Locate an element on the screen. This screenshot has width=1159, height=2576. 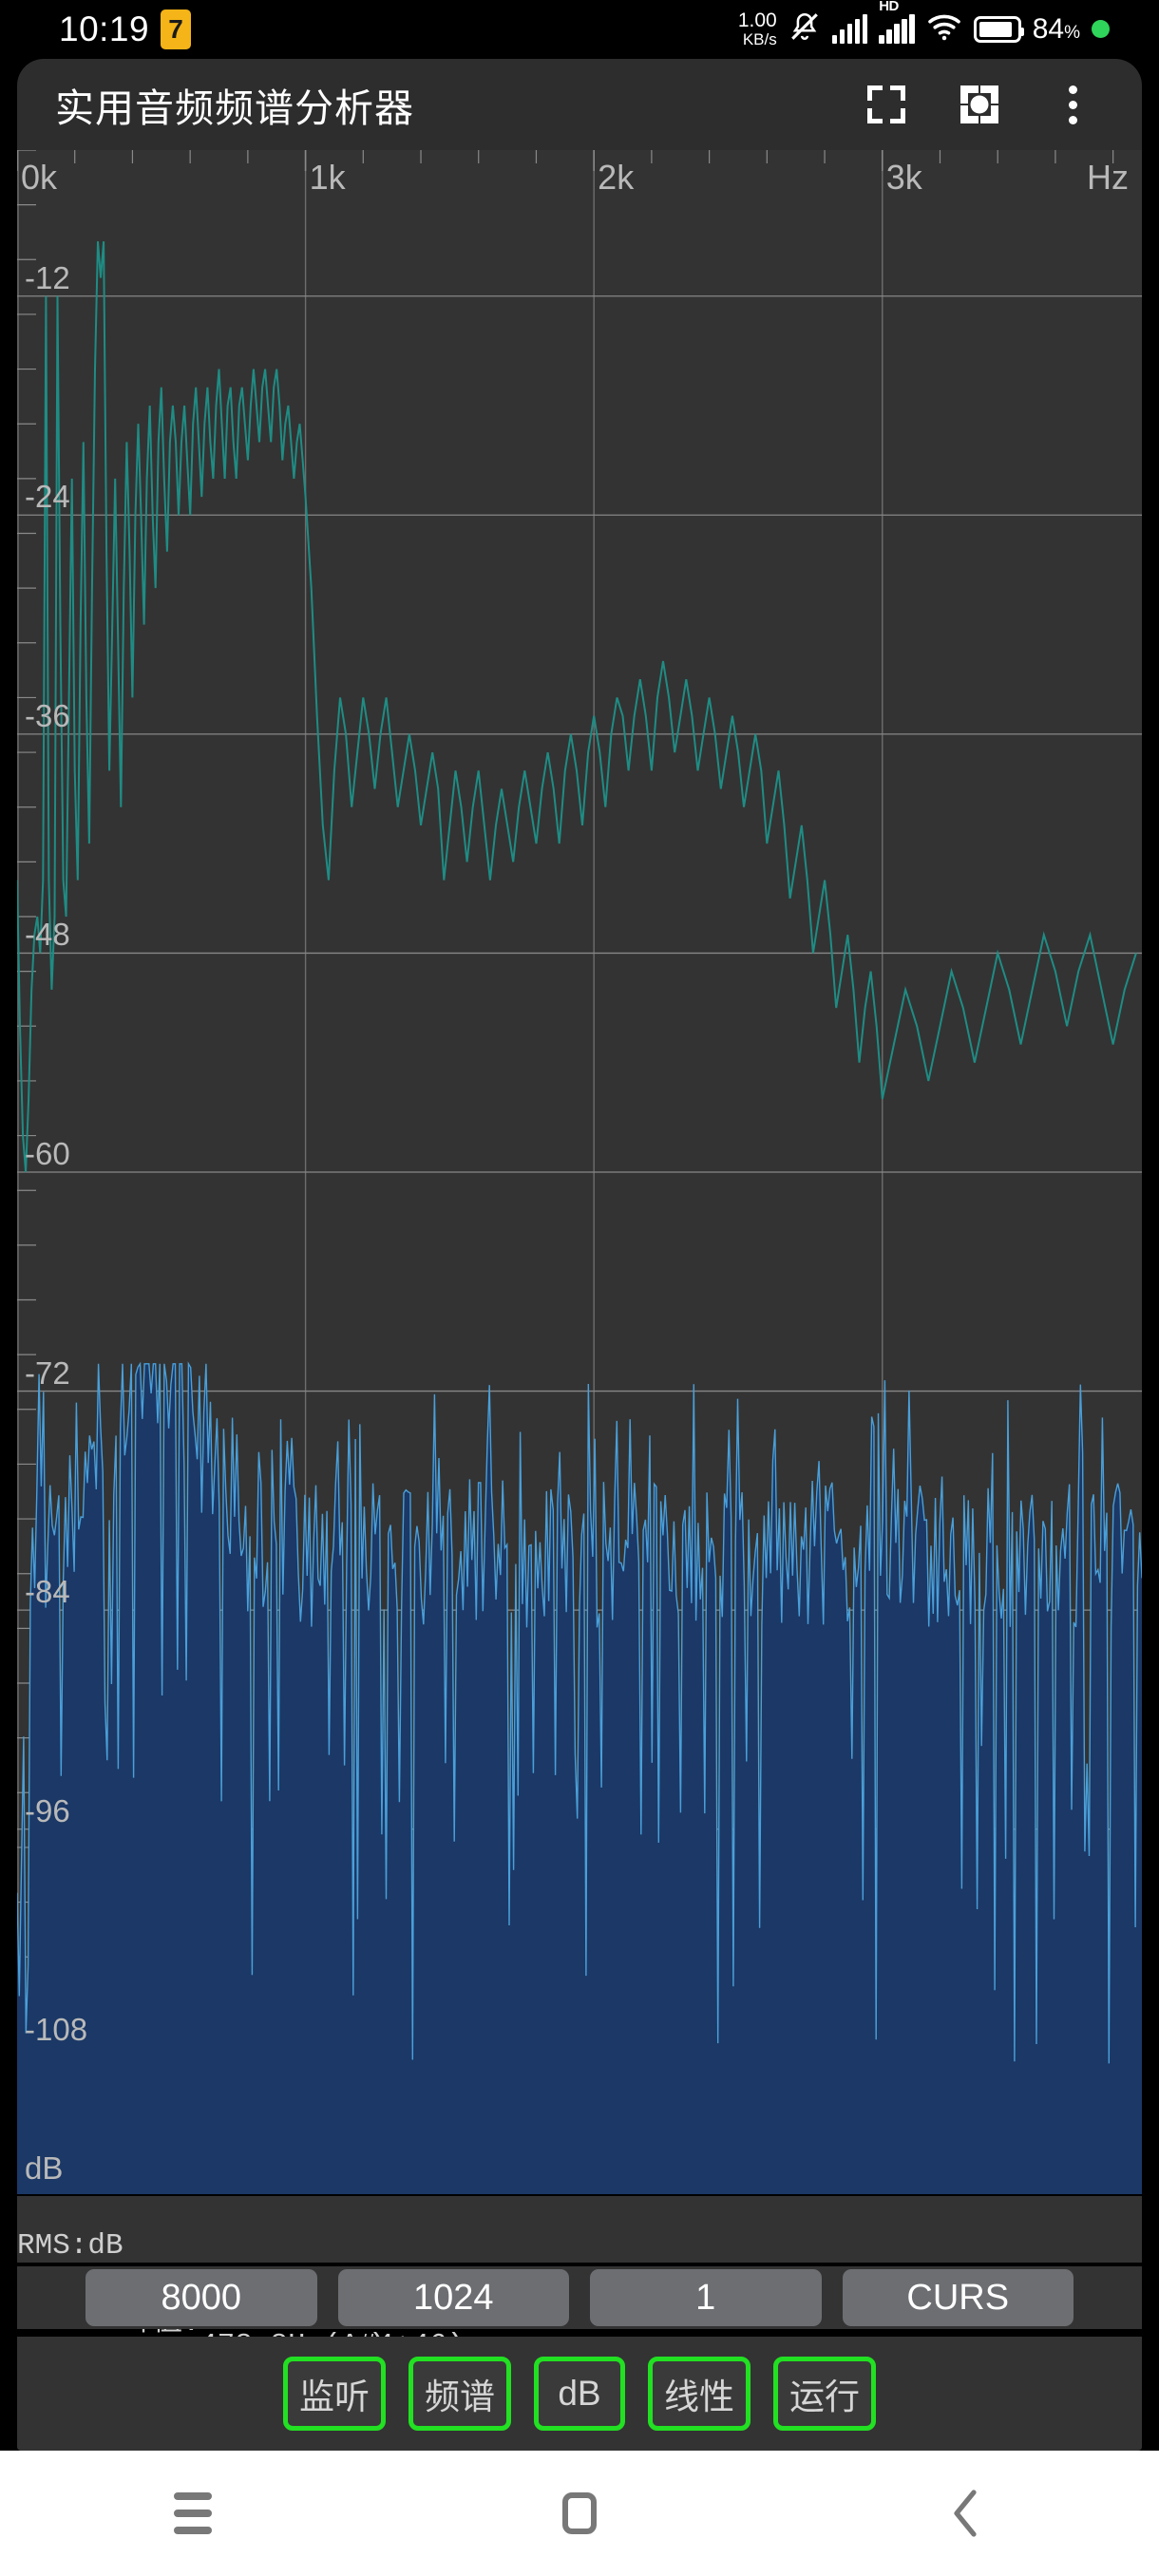
mode-button-label: 运行 is located at coordinates (824, 2396).